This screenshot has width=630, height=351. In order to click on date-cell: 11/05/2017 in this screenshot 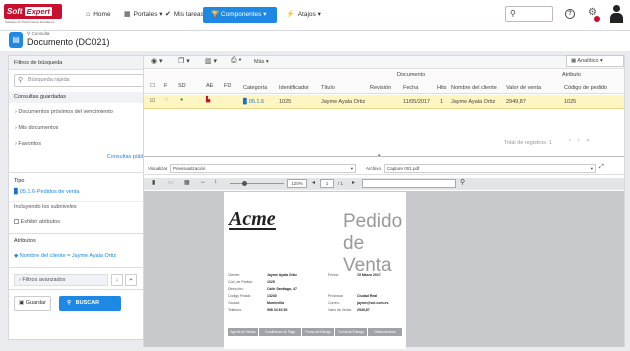, I will do `click(417, 102)`.